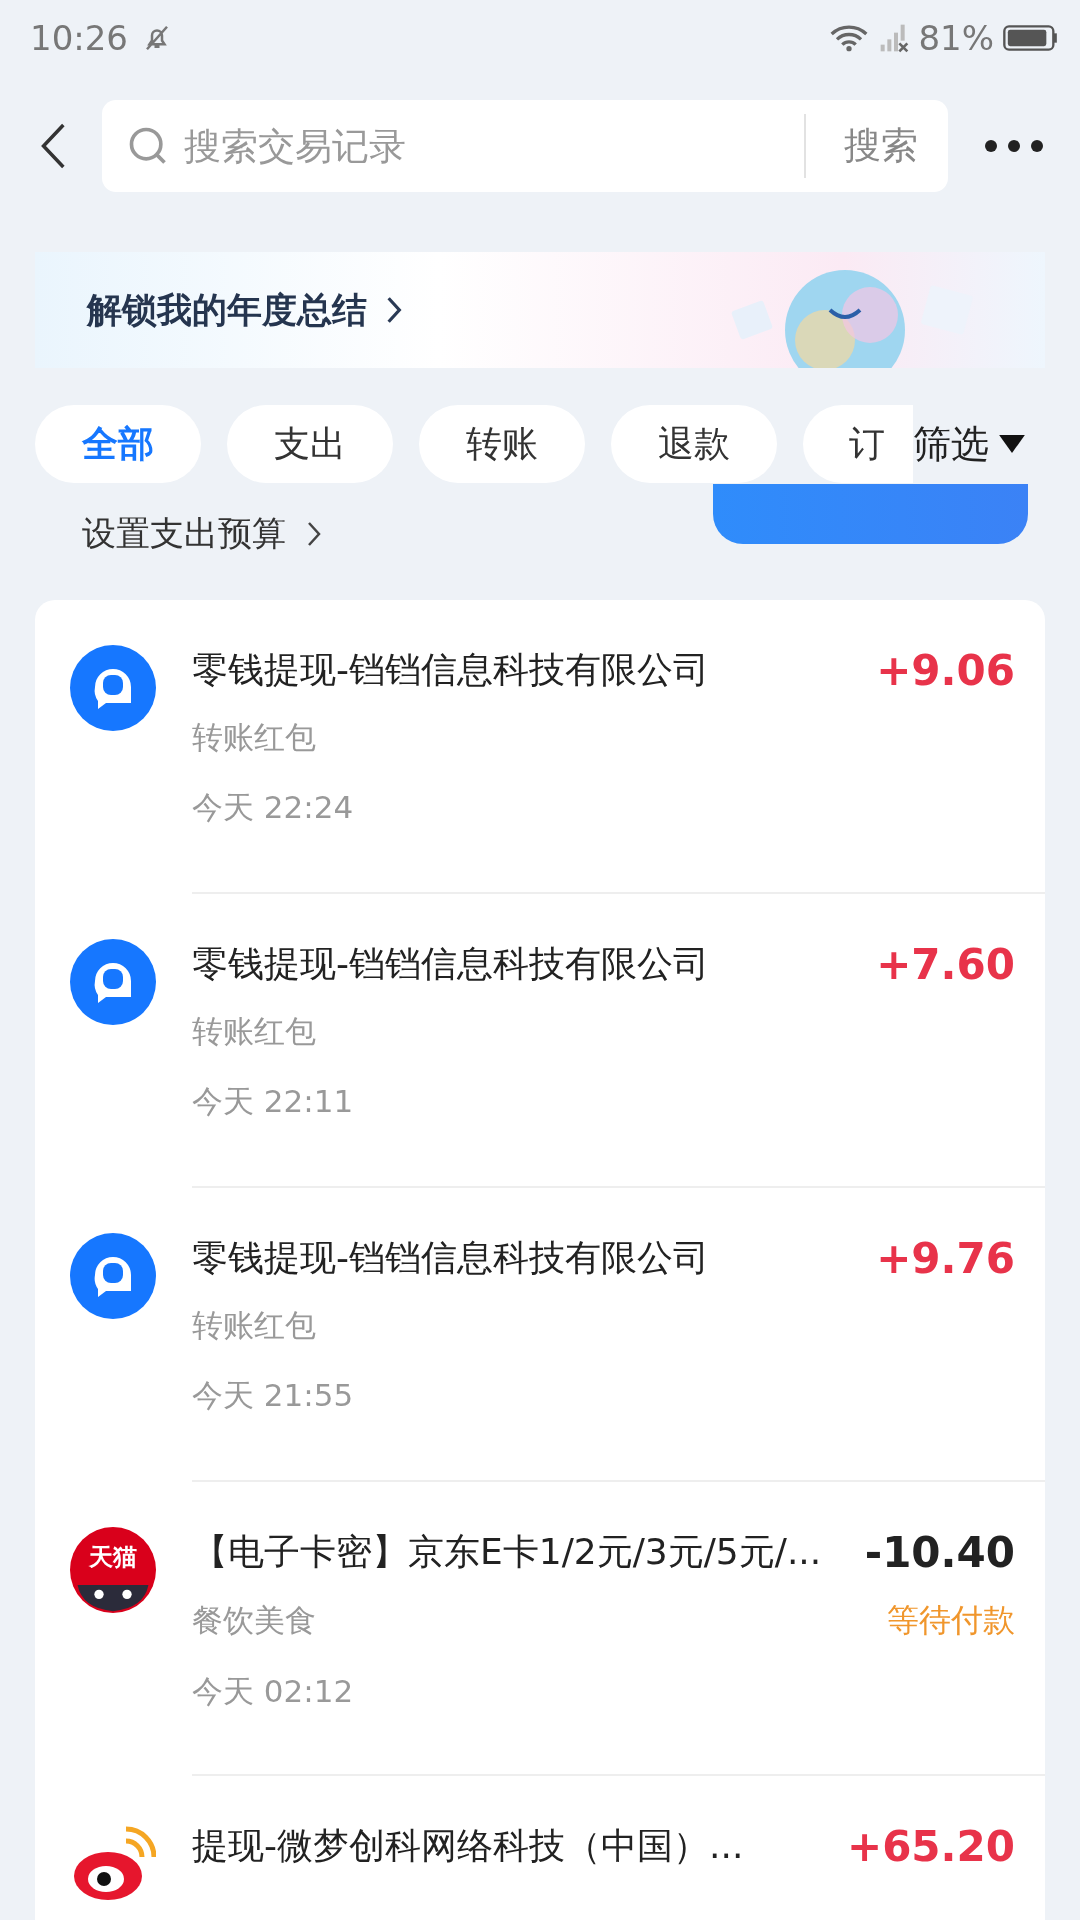 The height and width of the screenshot is (1920, 1080). What do you see at coordinates (951, 1620) in the screenshot?
I see `transaction-status: 等待付款` at bounding box center [951, 1620].